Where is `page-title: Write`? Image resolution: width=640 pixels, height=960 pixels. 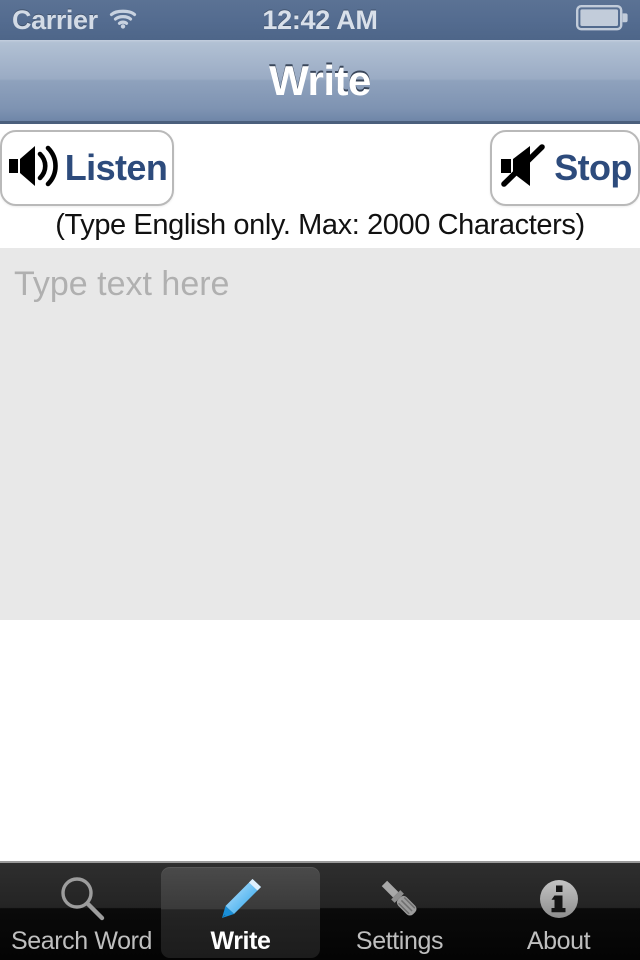 page-title: Write is located at coordinates (320, 80).